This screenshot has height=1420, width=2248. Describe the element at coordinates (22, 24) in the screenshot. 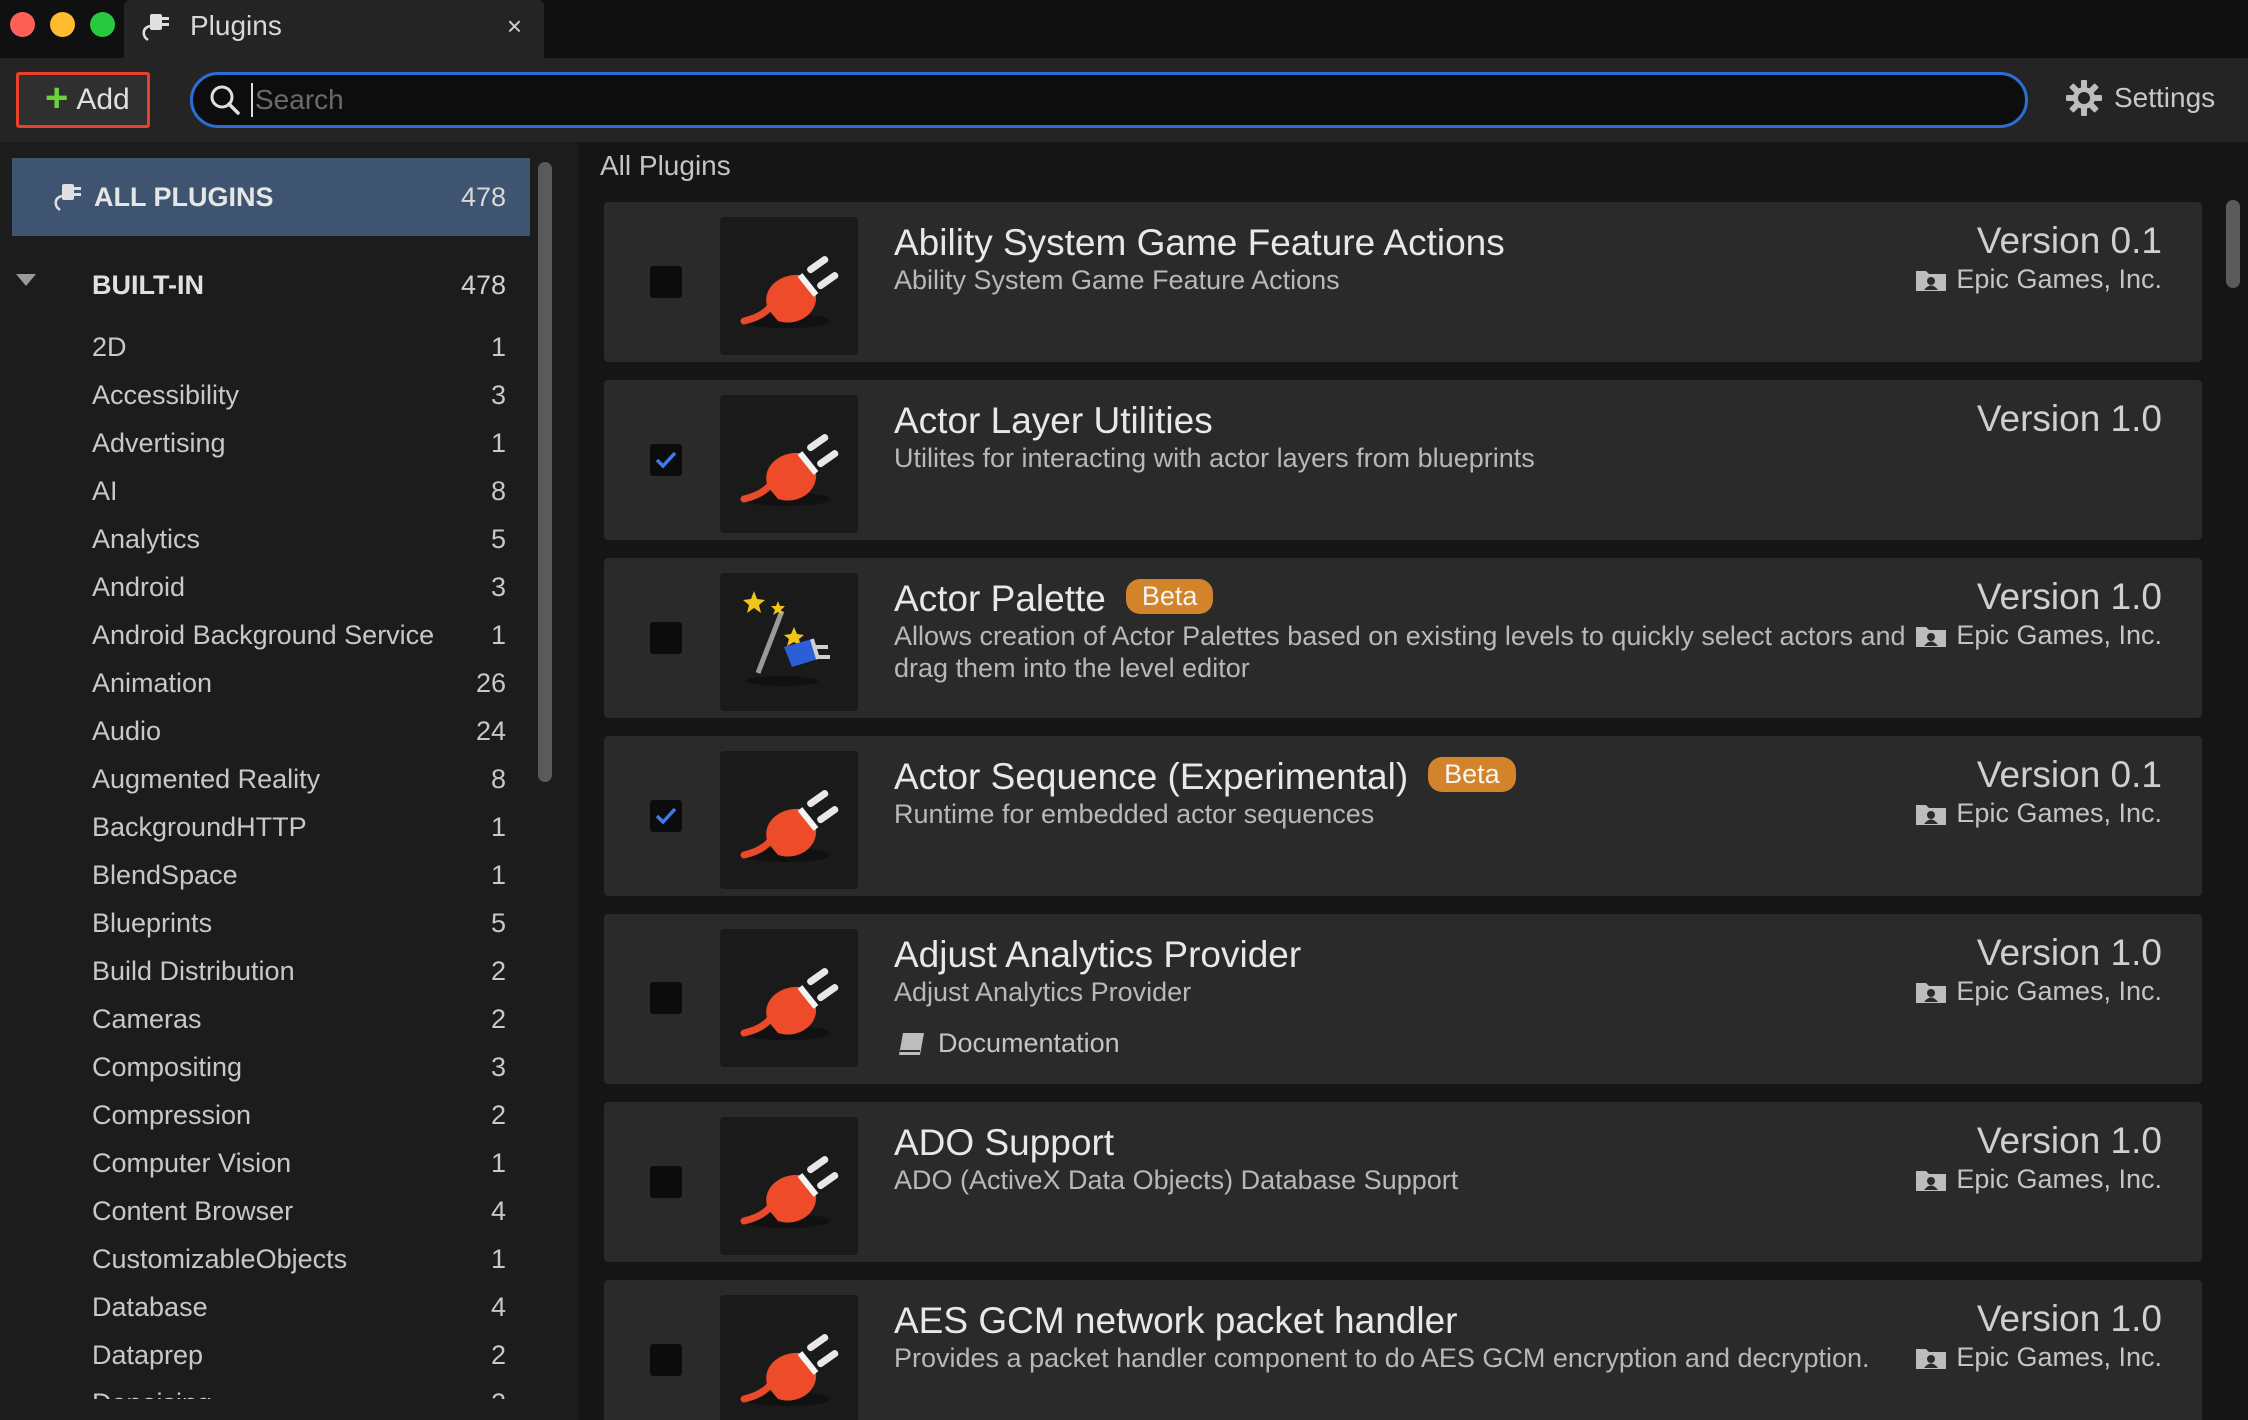

I see `close-window-button` at that location.